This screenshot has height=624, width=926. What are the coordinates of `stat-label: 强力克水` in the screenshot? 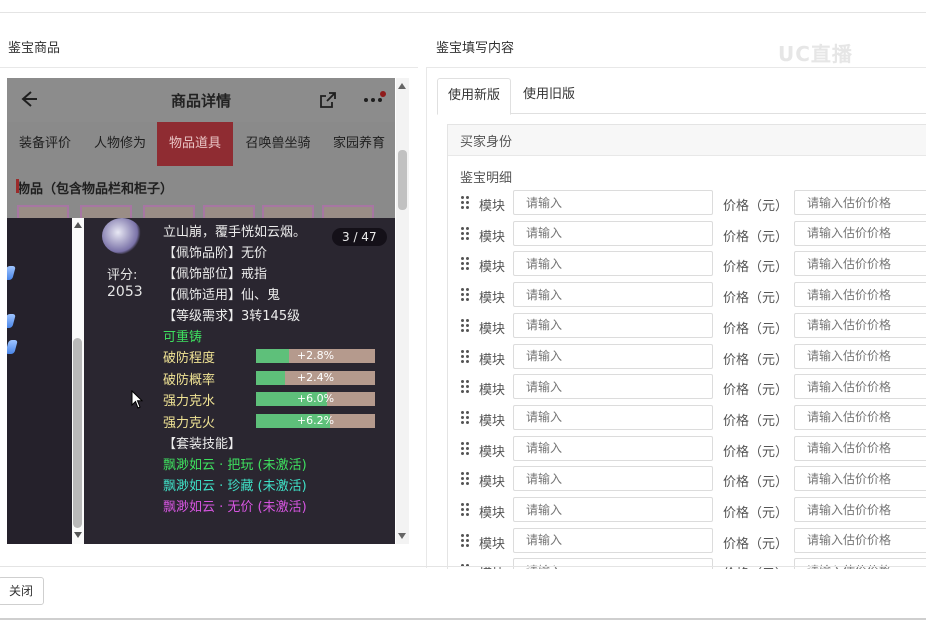 It's located at (189, 401).